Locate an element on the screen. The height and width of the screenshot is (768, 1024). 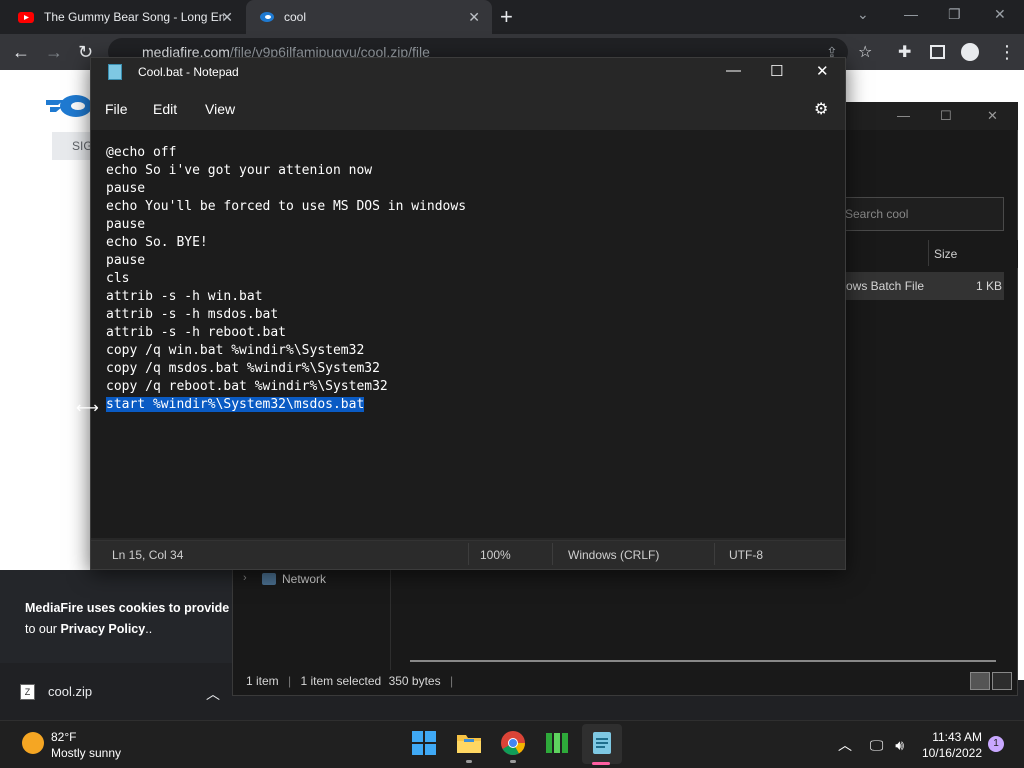
forward-icon: → is located at coordinates (54, 52).